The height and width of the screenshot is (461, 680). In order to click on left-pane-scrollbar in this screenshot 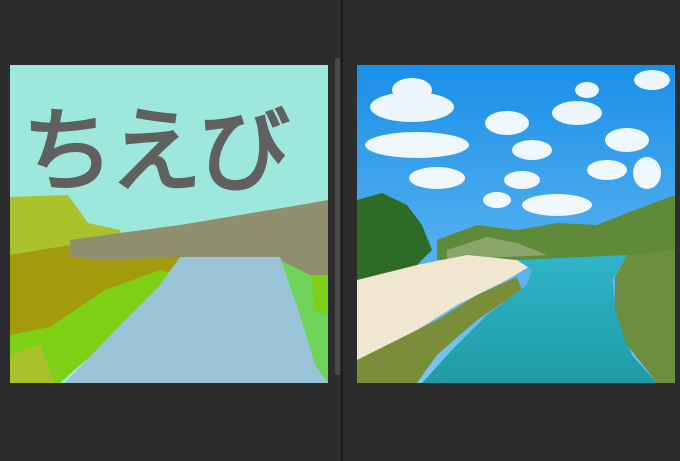, I will do `click(337, 216)`.